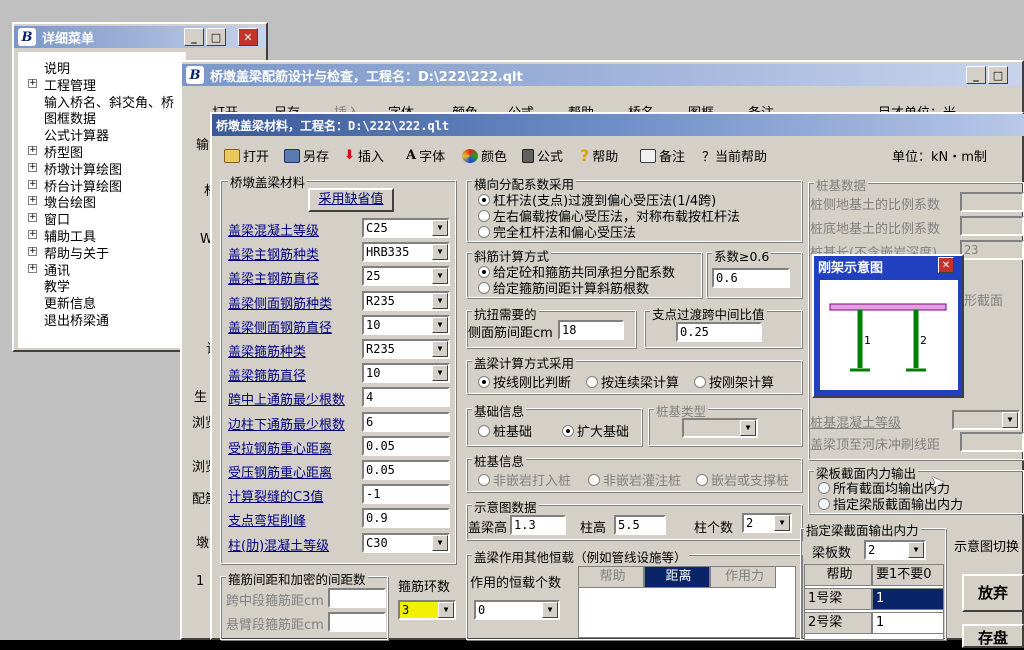 The width and height of the screenshot is (1024, 650). What do you see at coordinates (550, 157) in the screenshot?
I see `formula-label: 公式` at bounding box center [550, 157].